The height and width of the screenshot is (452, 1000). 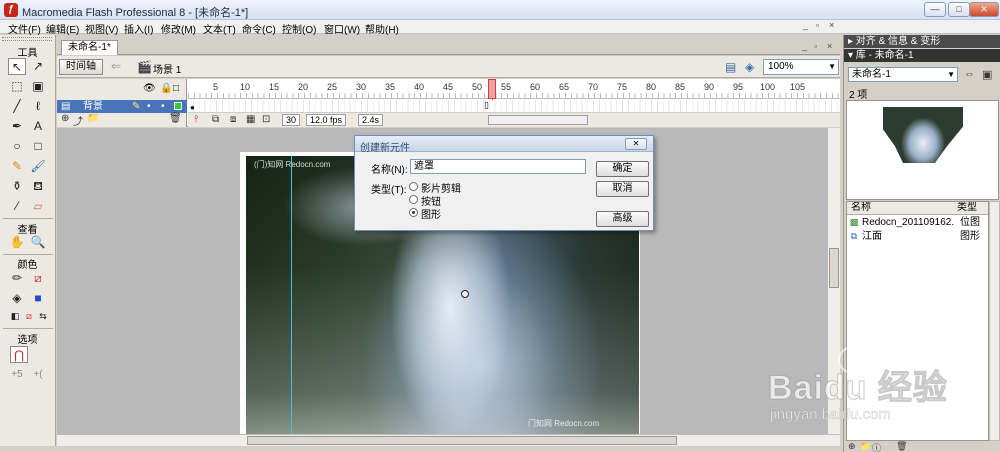 I want to click on swap-colors-icon: ⇆, so click(x=43, y=316).